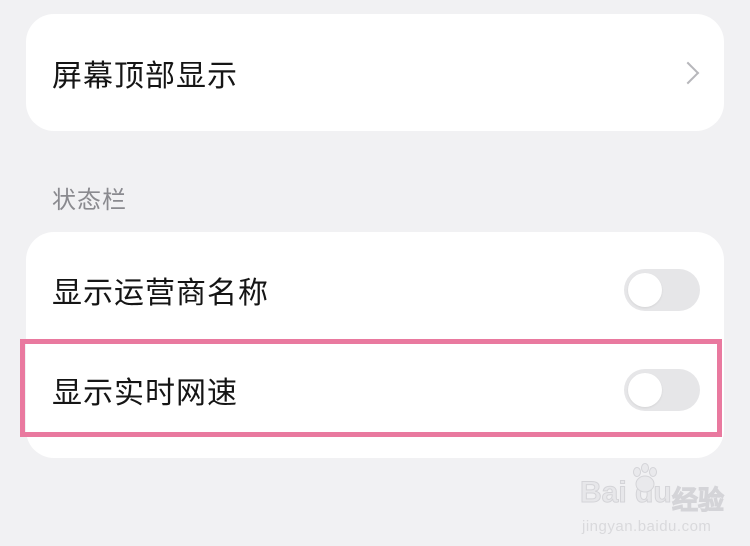 The height and width of the screenshot is (546, 750). I want to click on chevron-right-icon, so click(688, 72).